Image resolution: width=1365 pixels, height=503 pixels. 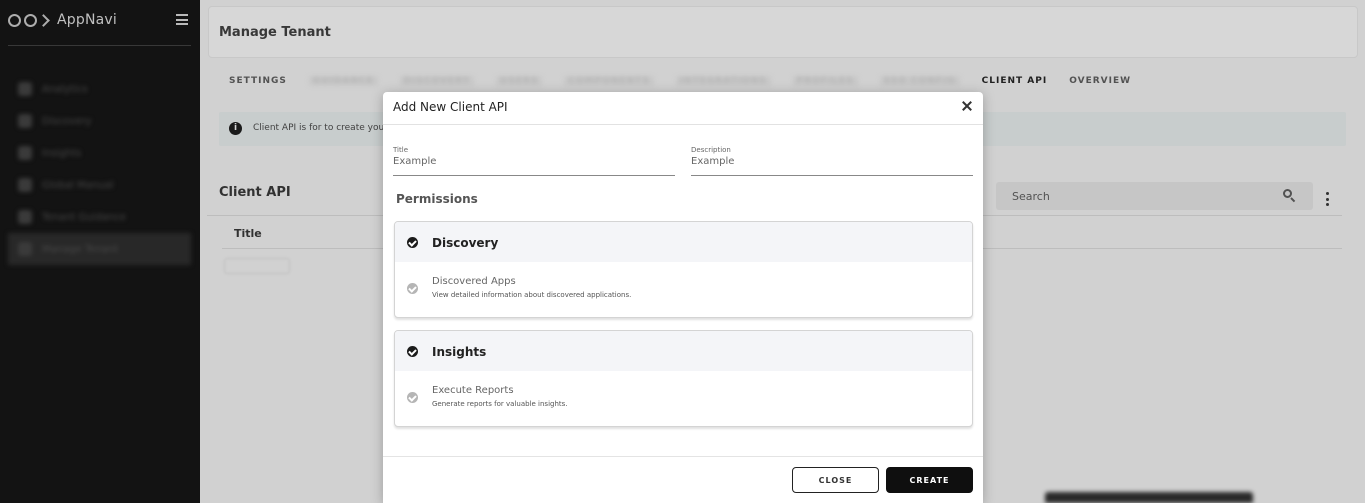 I want to click on permission-header: Insights, so click(x=683, y=351).